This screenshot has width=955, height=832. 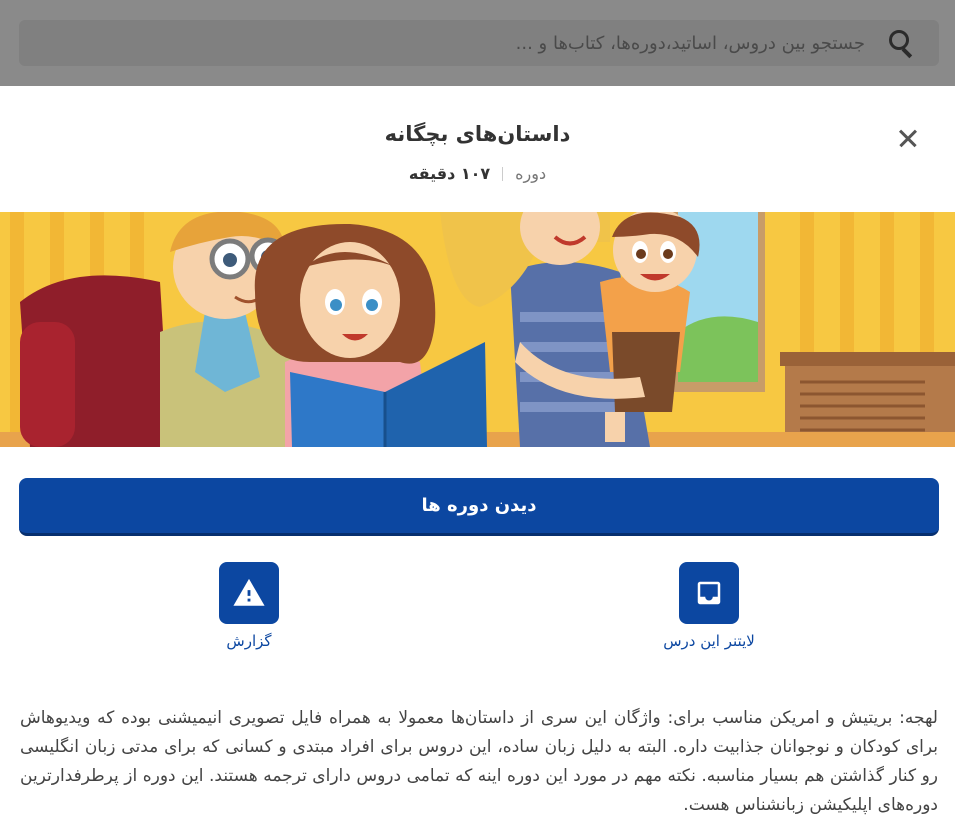 I want to click on leitner-action: لایتنر این درس, so click(x=709, y=606).